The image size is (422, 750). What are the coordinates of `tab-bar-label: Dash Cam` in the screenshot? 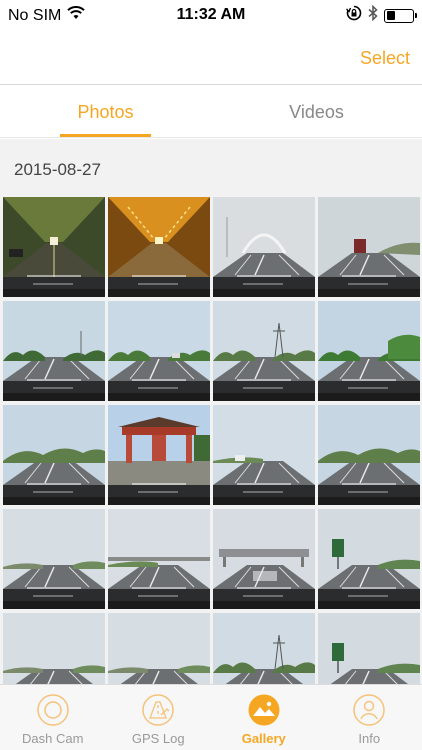 It's located at (53, 738).